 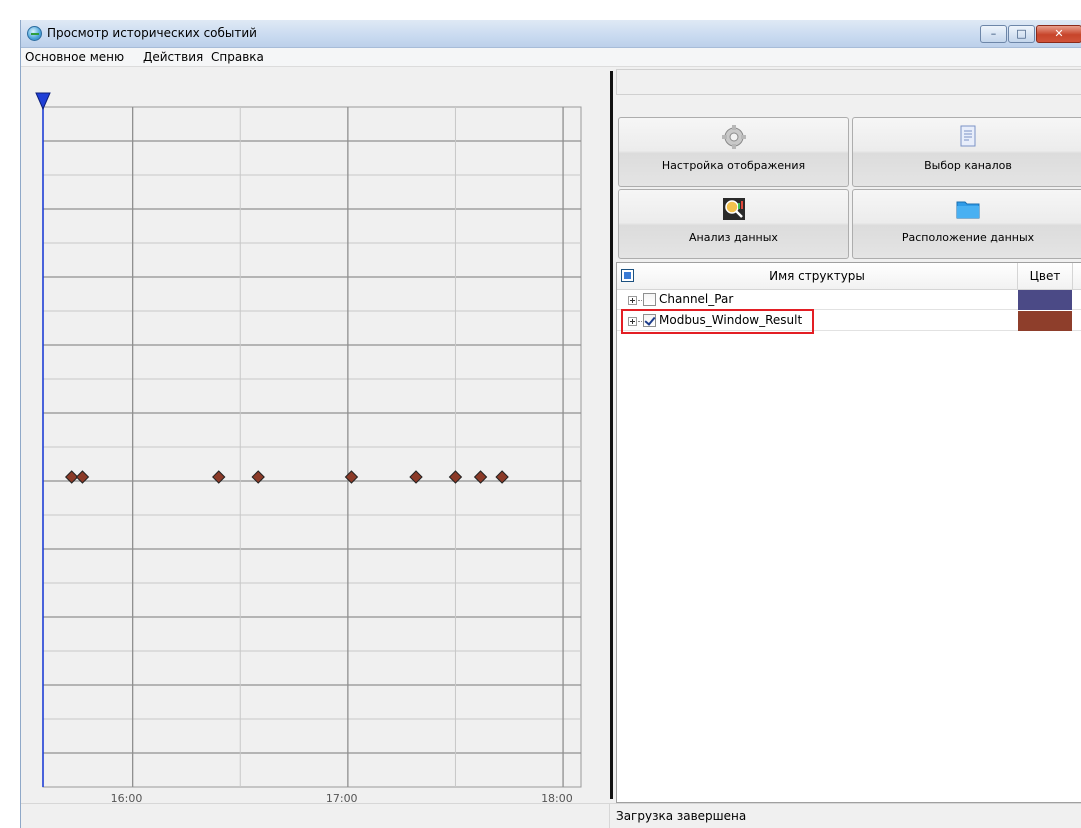 What do you see at coordinates (993, 34) in the screenshot?
I see `minimize-button: –` at bounding box center [993, 34].